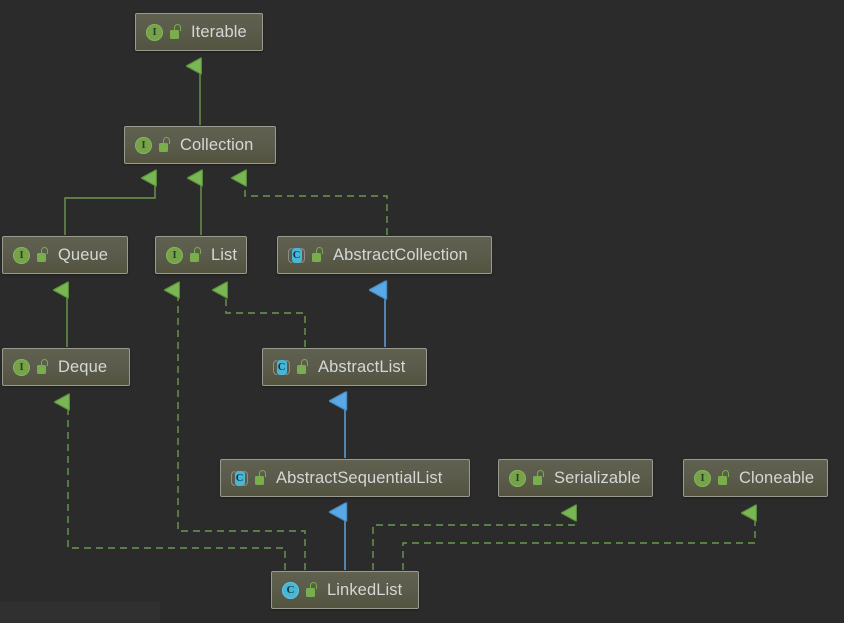 This screenshot has width=844, height=623. What do you see at coordinates (473, 541) in the screenshot?
I see `edge-linkedlist-to-serializable` at bounding box center [473, 541].